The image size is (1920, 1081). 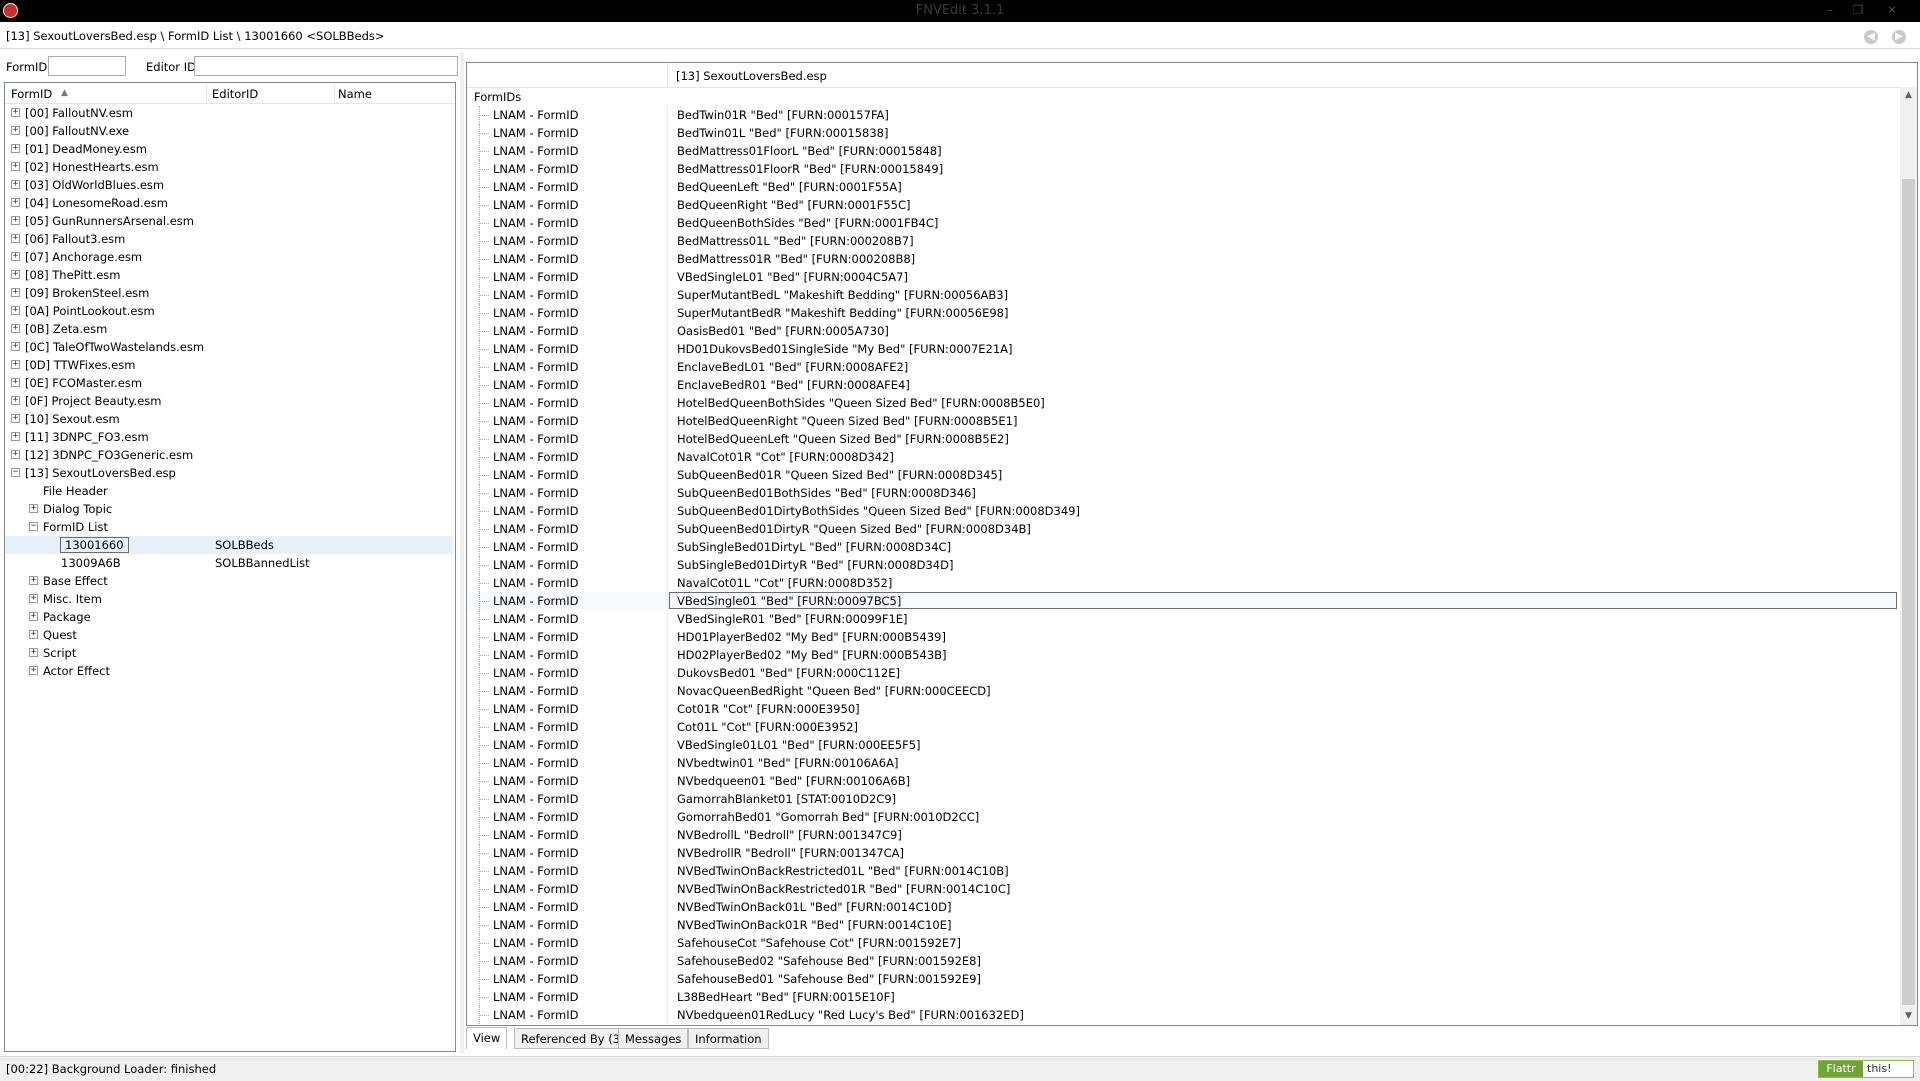 What do you see at coordinates (229, 653) in the screenshot?
I see `tree-node: + Script` at bounding box center [229, 653].